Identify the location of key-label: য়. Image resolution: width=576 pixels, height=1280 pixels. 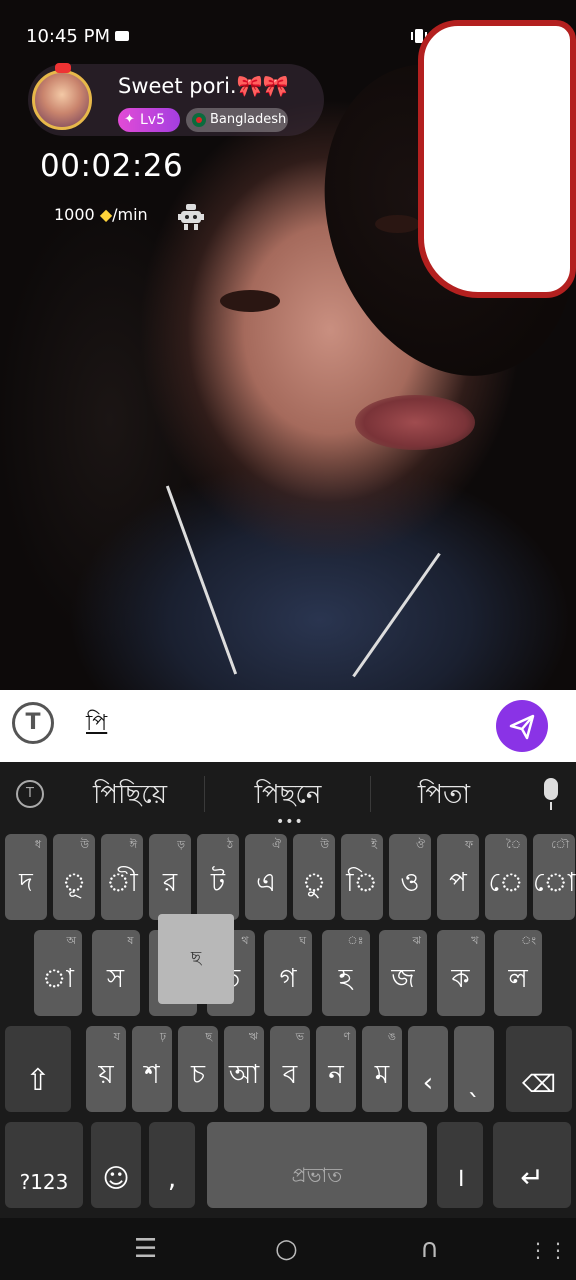
(106, 1075).